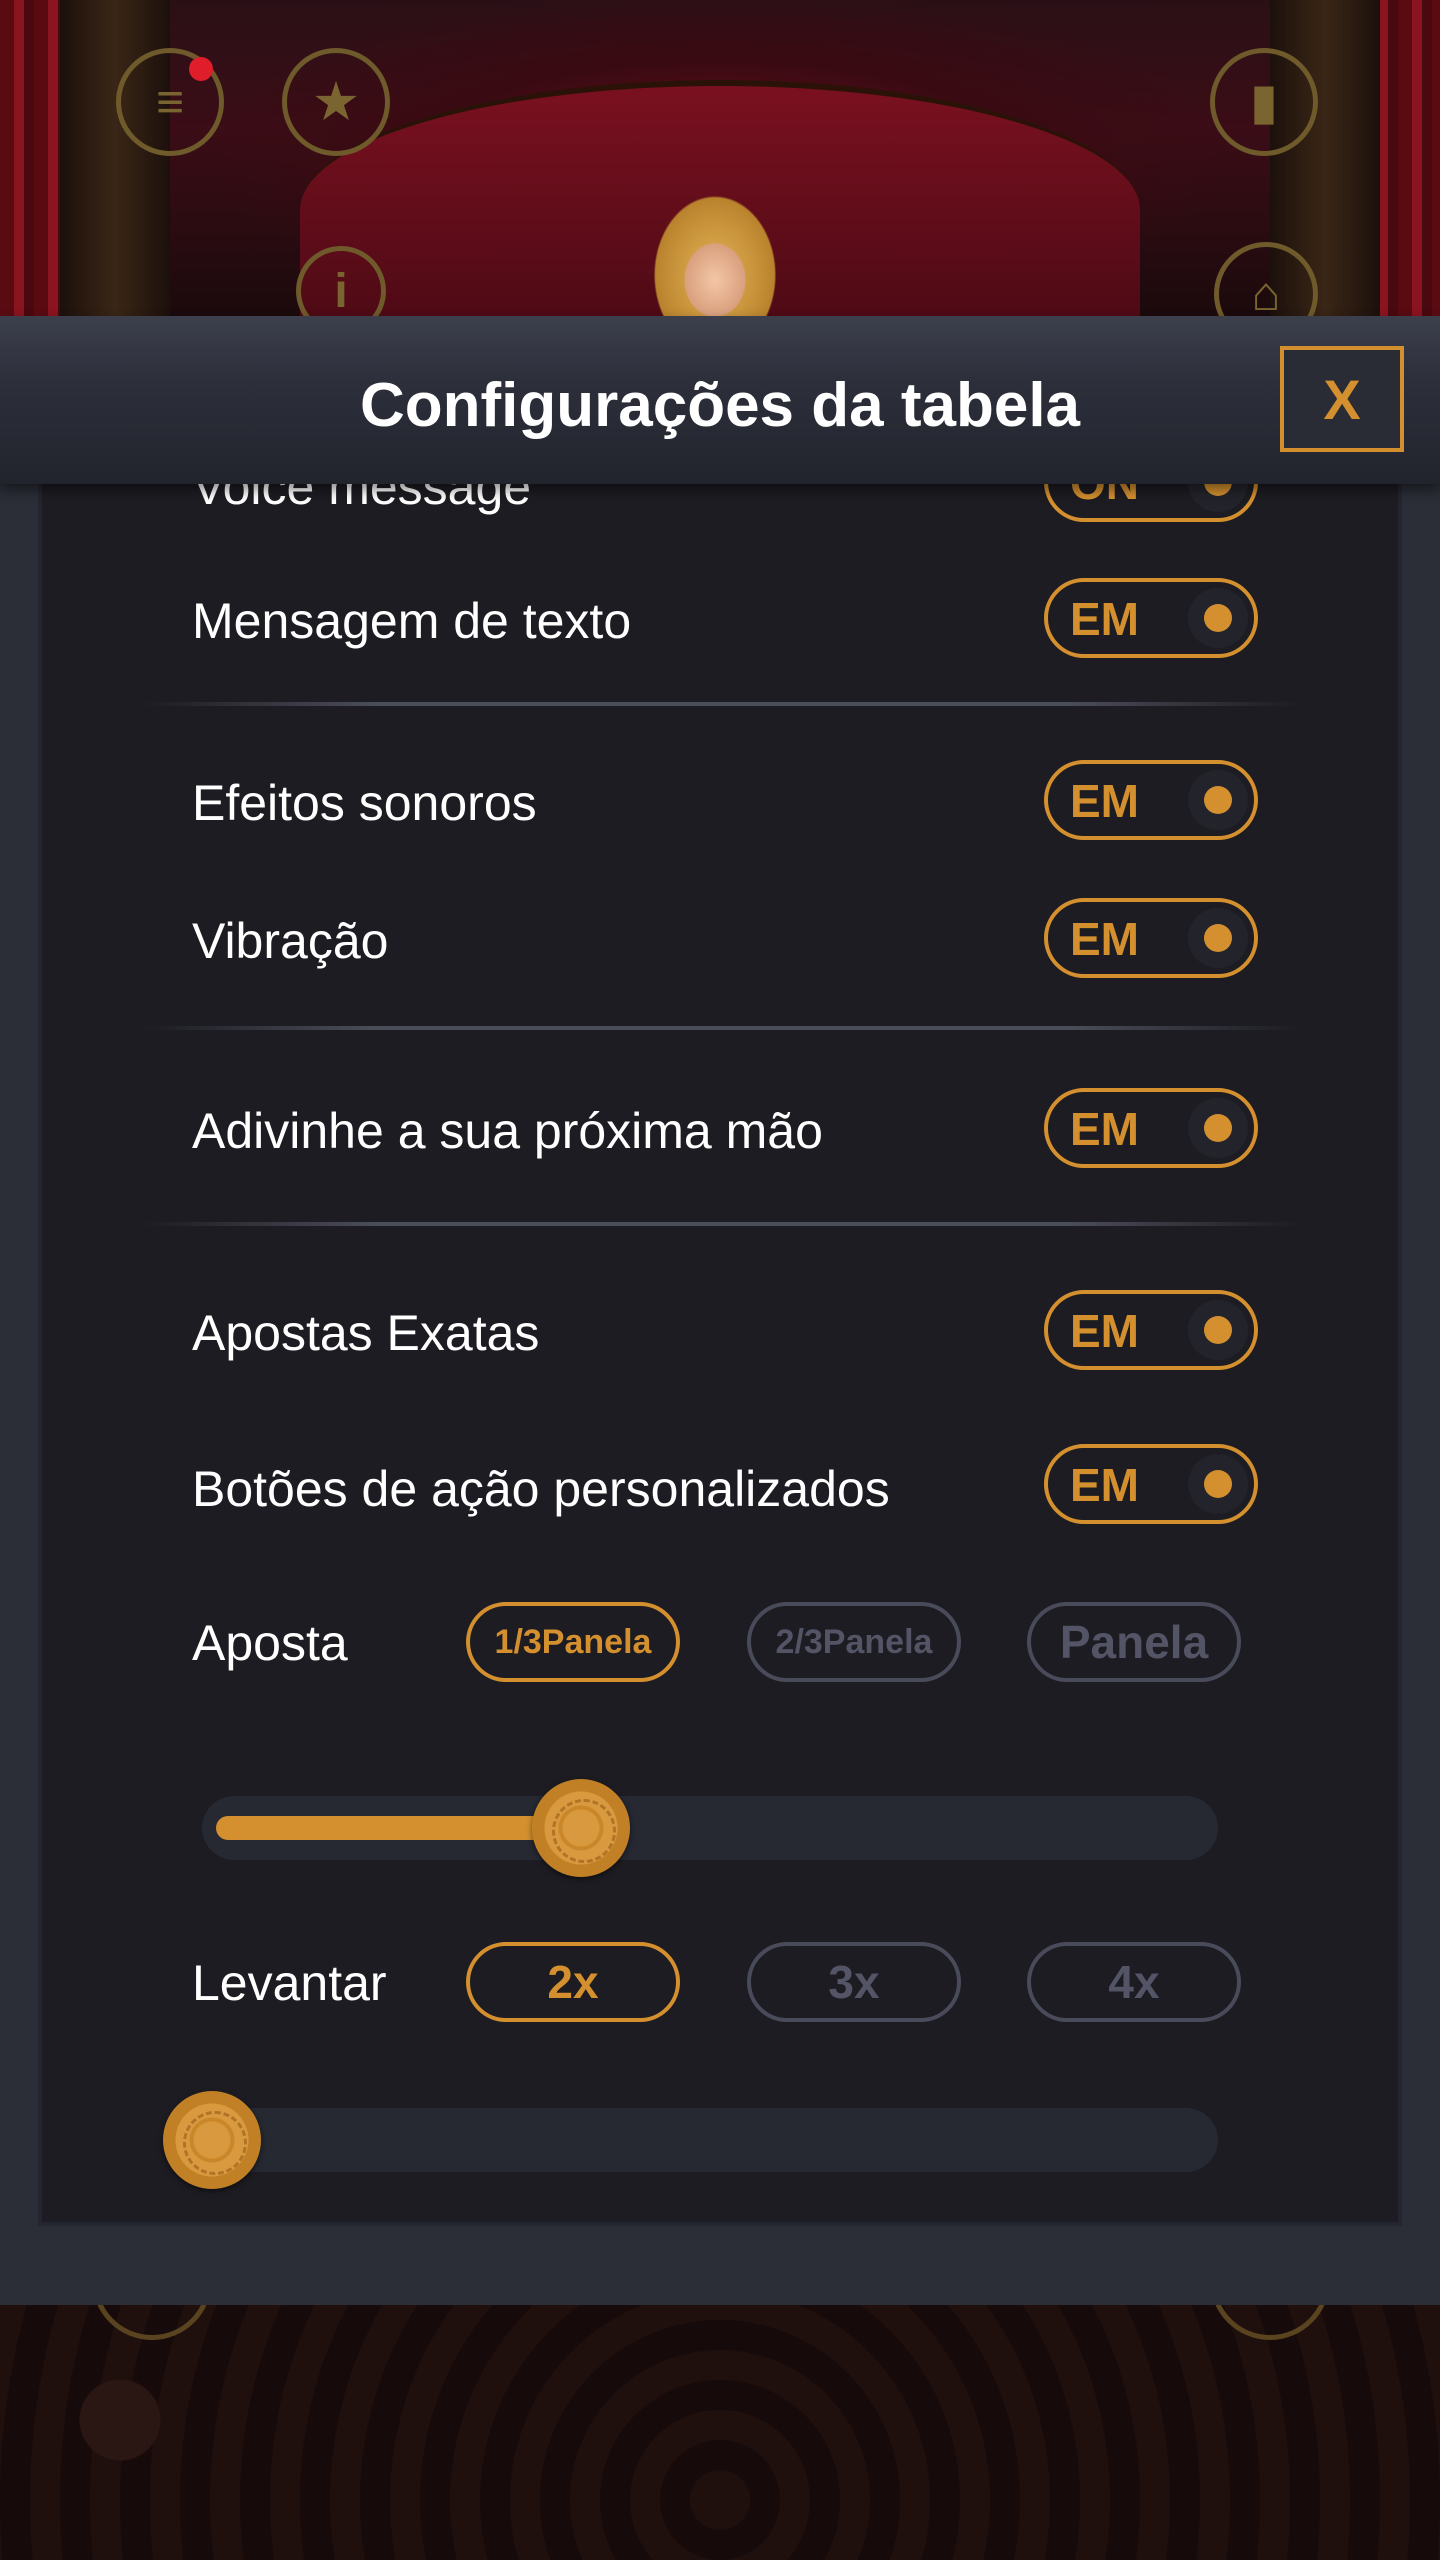  Describe the element at coordinates (398, 1828) in the screenshot. I see `bet-slider-fill` at that location.